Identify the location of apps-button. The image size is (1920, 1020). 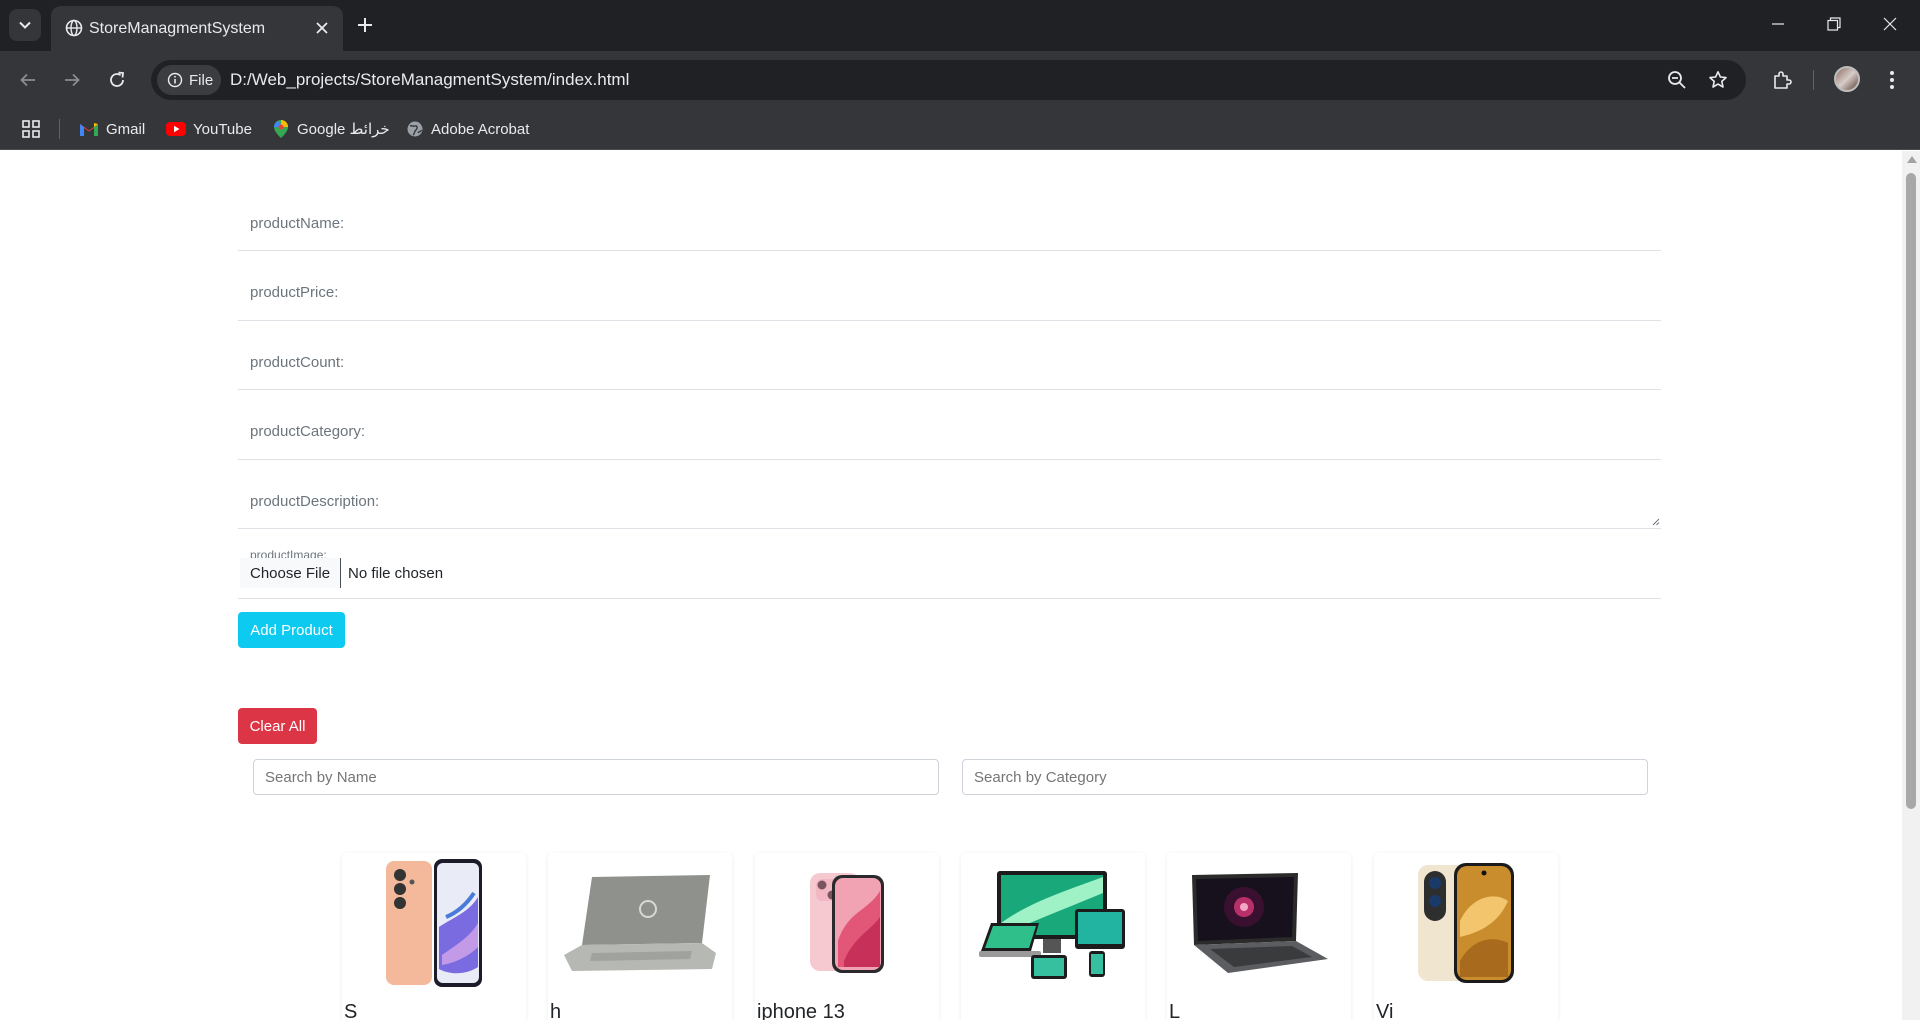
(31, 129).